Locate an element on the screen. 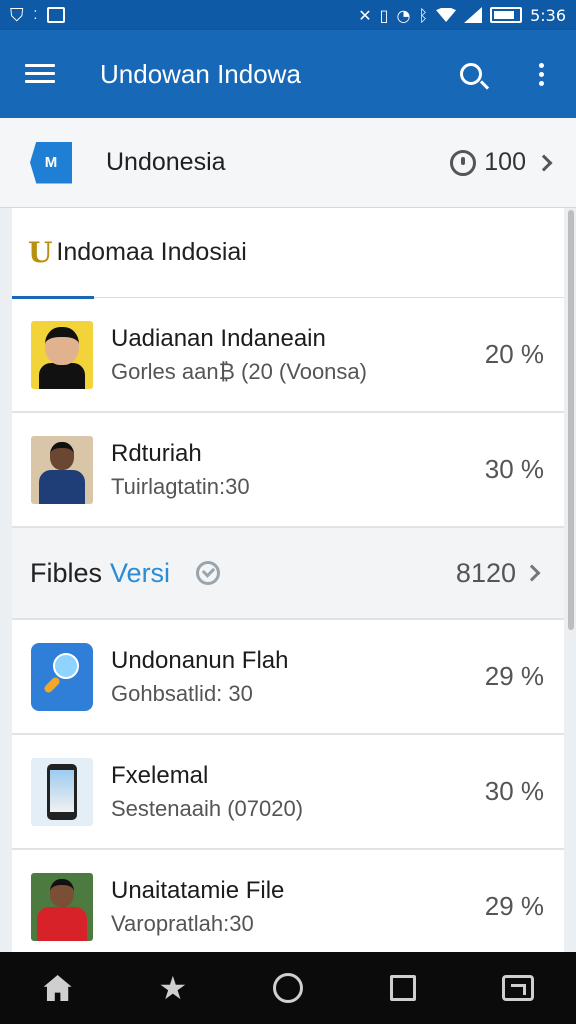 This screenshot has width=576, height=1024. favorites-button: ★ is located at coordinates (173, 988).